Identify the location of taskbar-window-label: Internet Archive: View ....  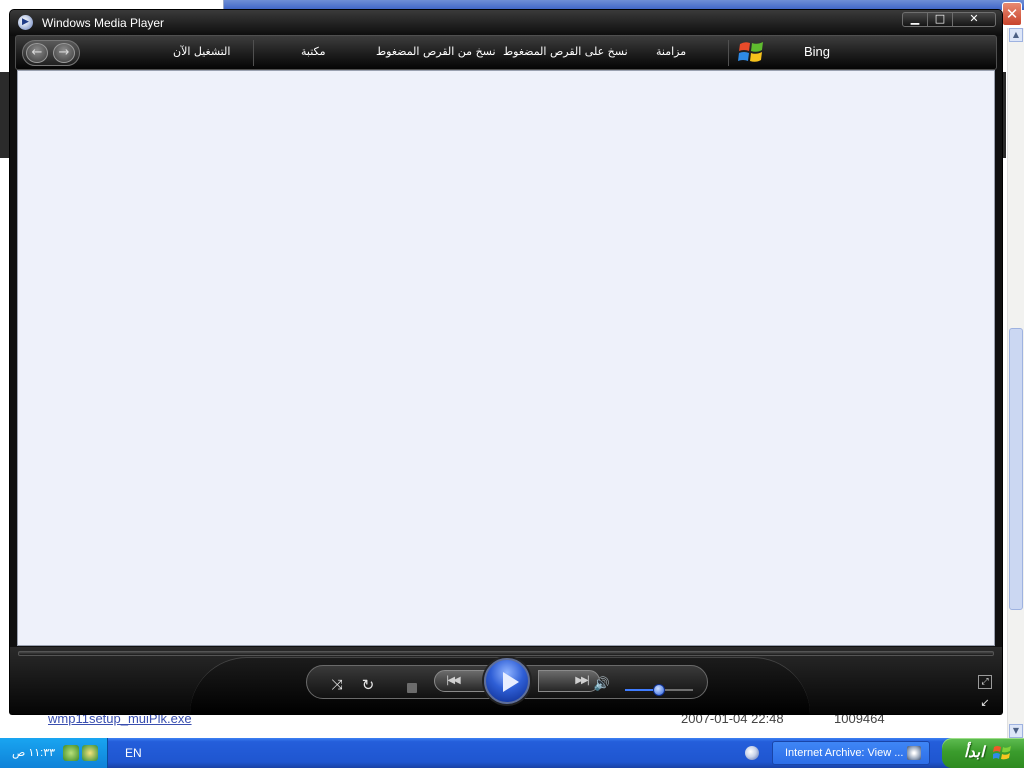
(844, 753).